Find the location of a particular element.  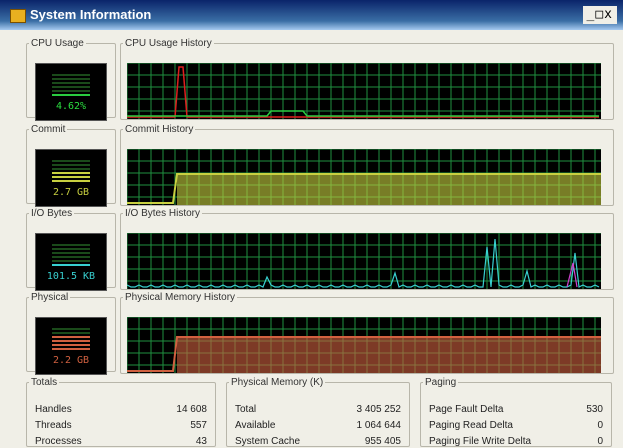

commit-label: Commit is located at coordinates (48, 129).